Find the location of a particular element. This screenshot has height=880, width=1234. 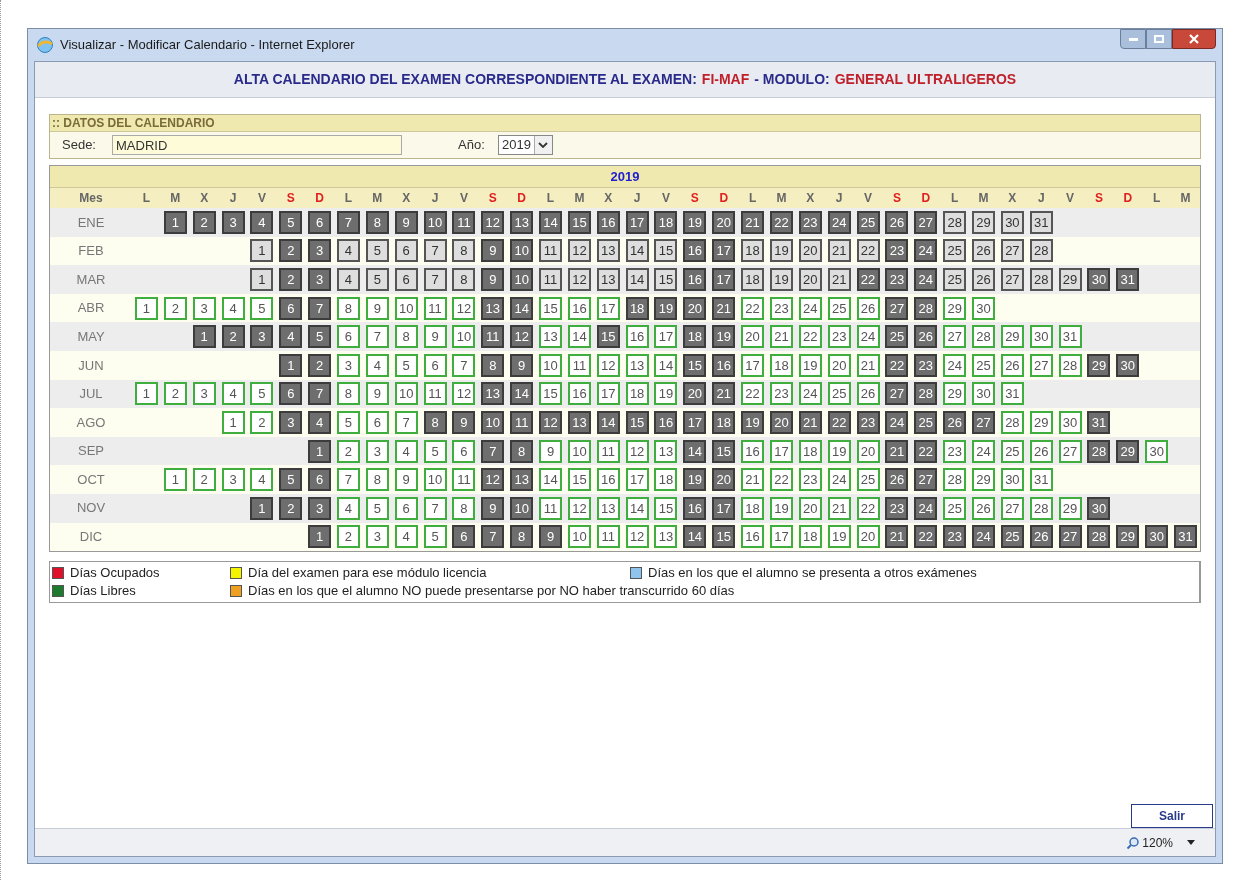

close-button is located at coordinates (1194, 39).